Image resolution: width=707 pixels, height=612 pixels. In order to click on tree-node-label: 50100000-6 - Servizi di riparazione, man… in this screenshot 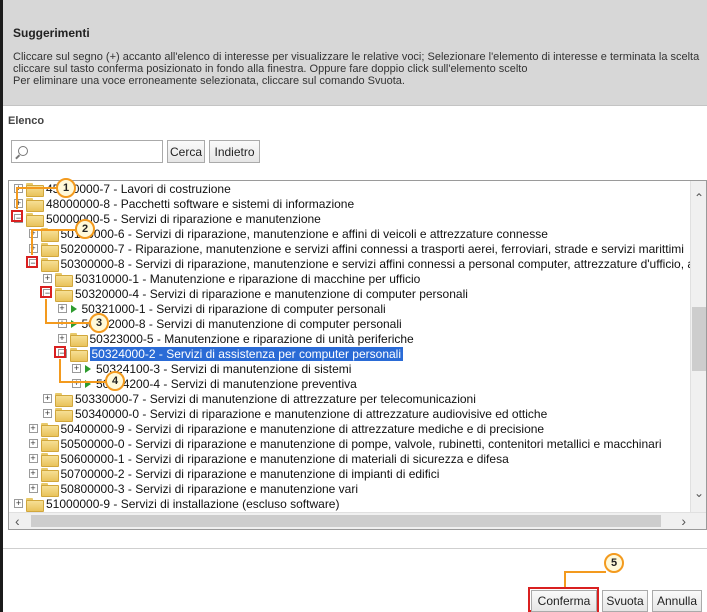, I will do `click(304, 234)`.